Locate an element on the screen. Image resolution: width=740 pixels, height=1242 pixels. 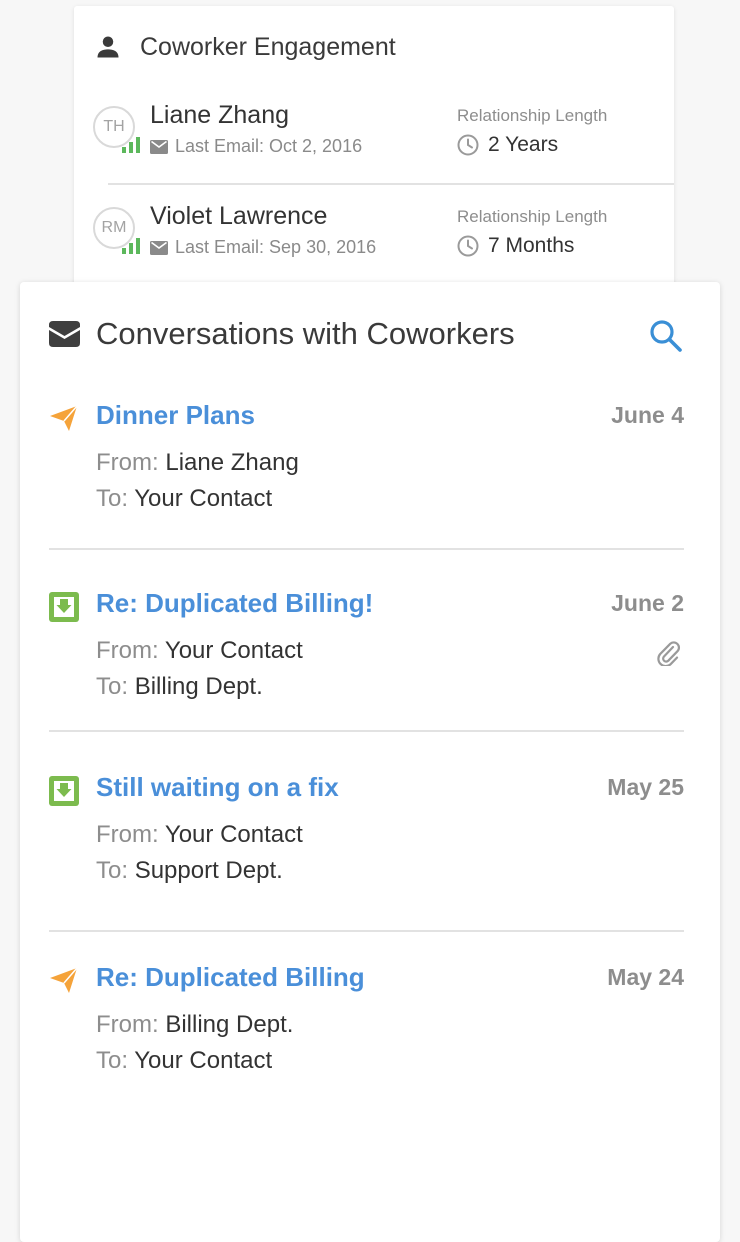
conversation-date: June 2 is located at coordinates (647, 603).